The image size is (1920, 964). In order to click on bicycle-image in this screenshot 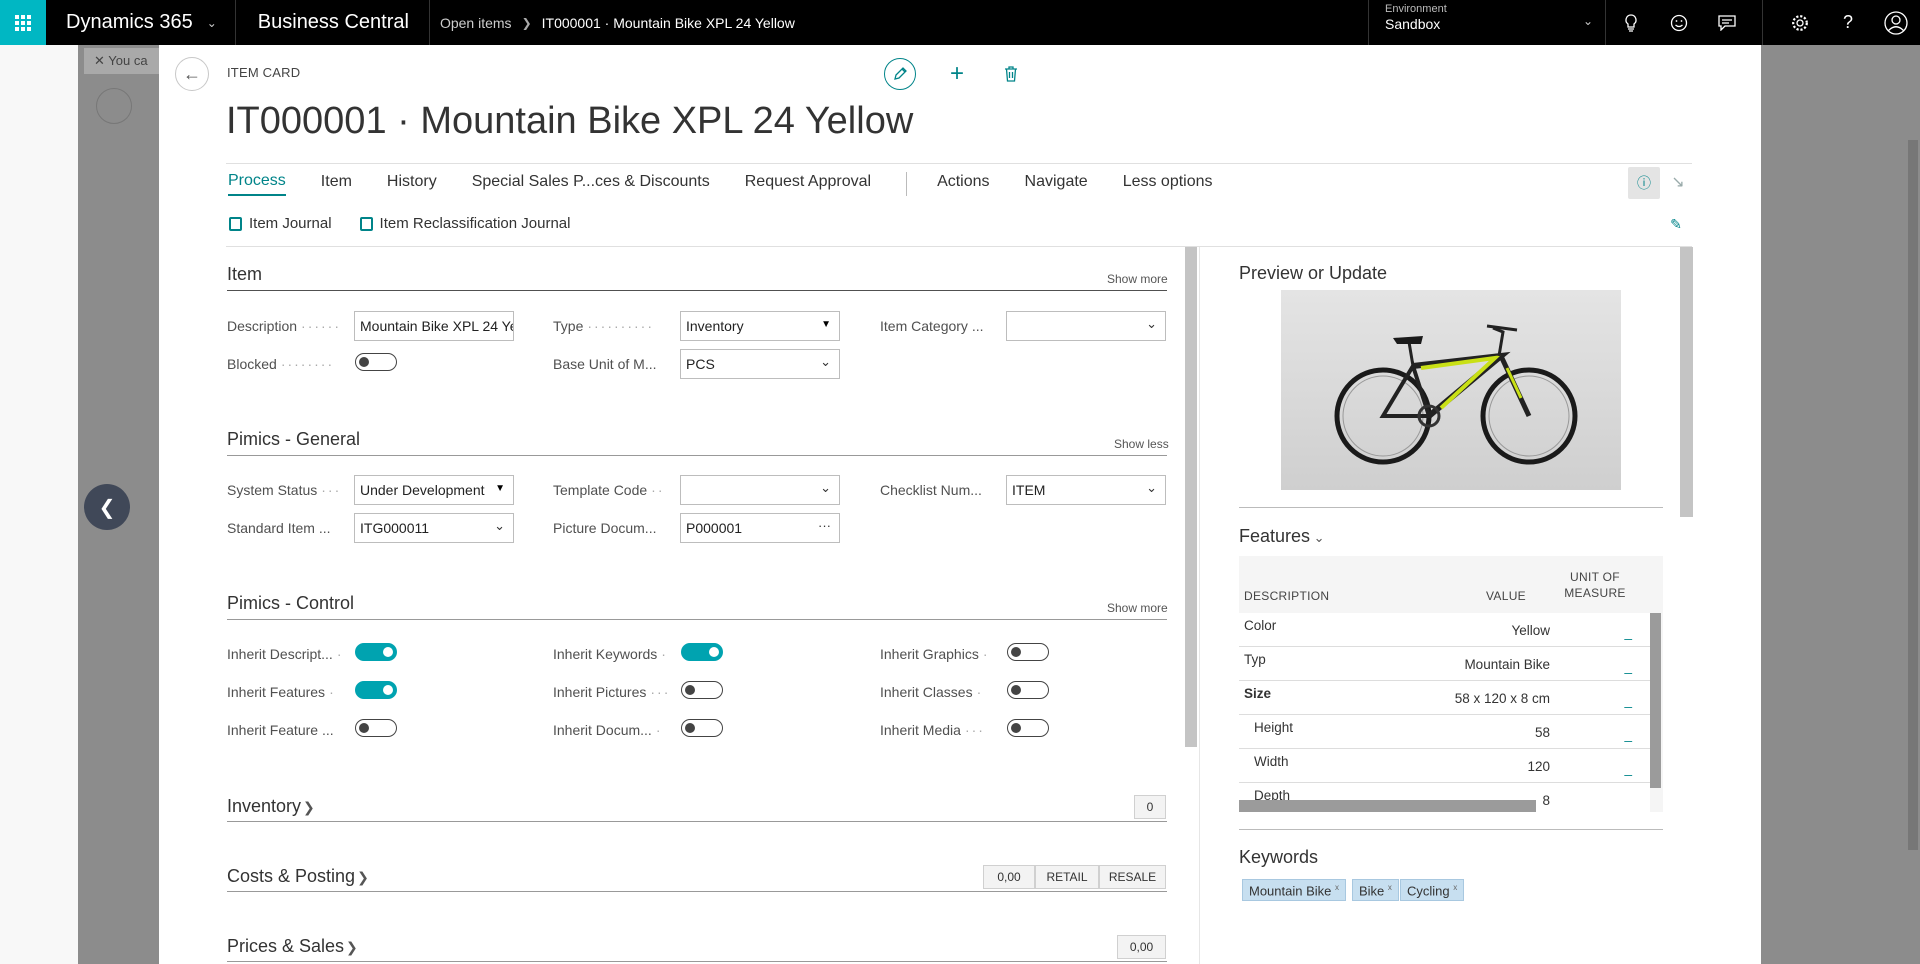, I will do `click(1451, 390)`.